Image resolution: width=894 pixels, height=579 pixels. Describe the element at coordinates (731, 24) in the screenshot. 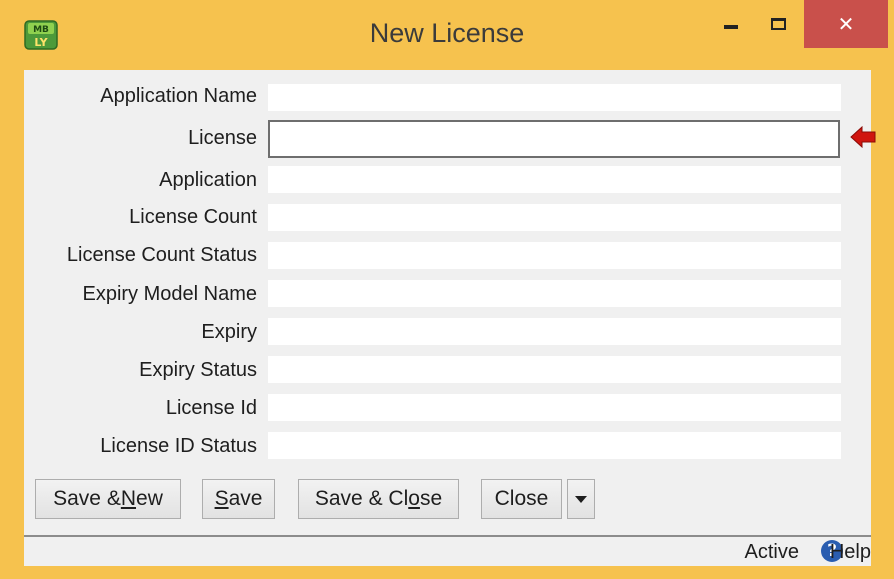

I see `minimize-button` at that location.